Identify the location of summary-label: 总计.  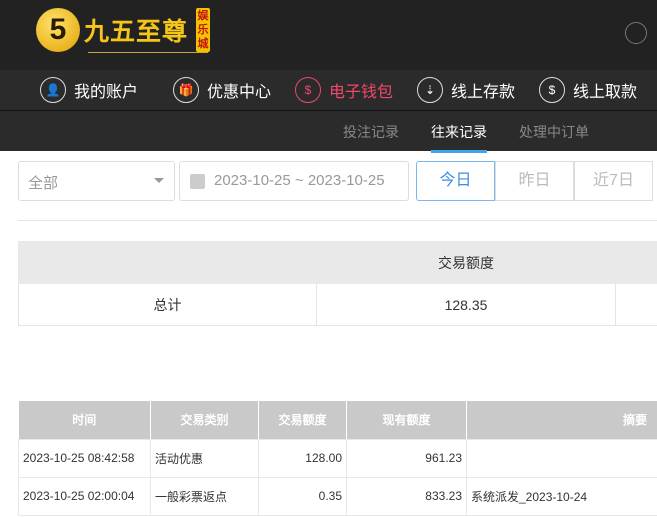
(167, 304).